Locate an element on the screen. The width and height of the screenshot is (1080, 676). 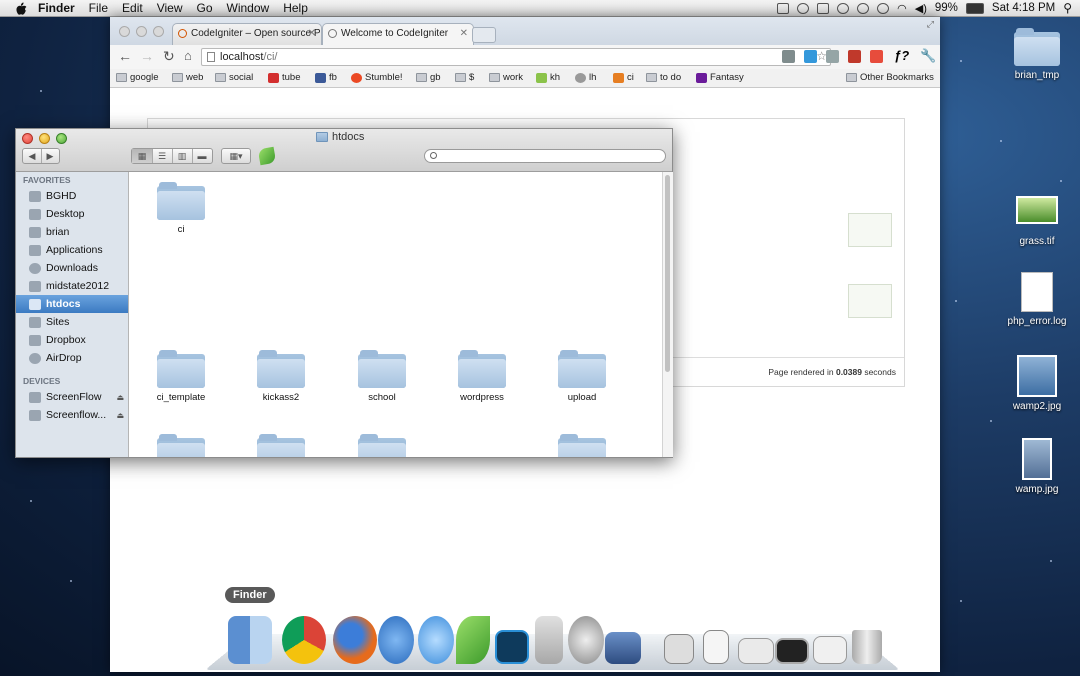
coda-dock-icon is located at coordinates (473, 640).